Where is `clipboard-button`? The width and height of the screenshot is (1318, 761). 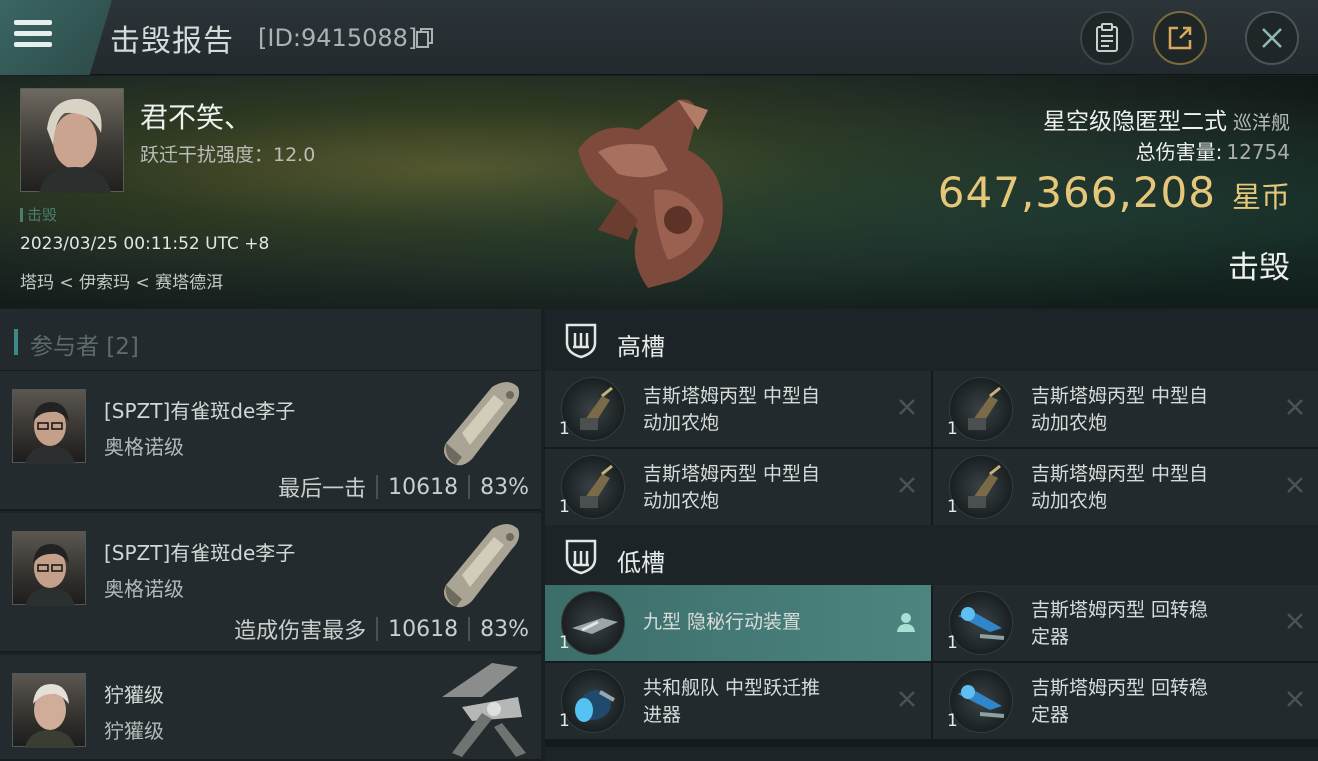 clipboard-button is located at coordinates (1107, 38).